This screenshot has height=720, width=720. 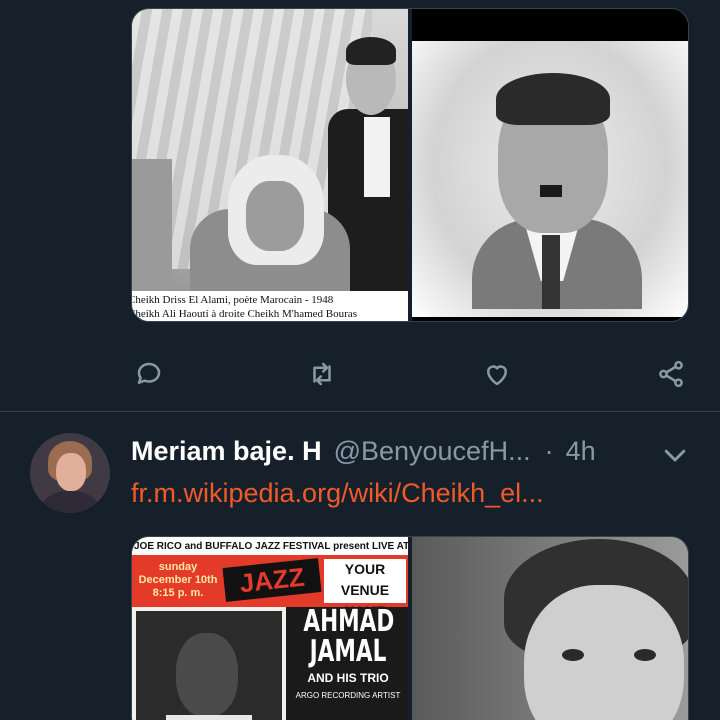 What do you see at coordinates (553, 99) in the screenshot?
I see `portrait-hair` at bounding box center [553, 99].